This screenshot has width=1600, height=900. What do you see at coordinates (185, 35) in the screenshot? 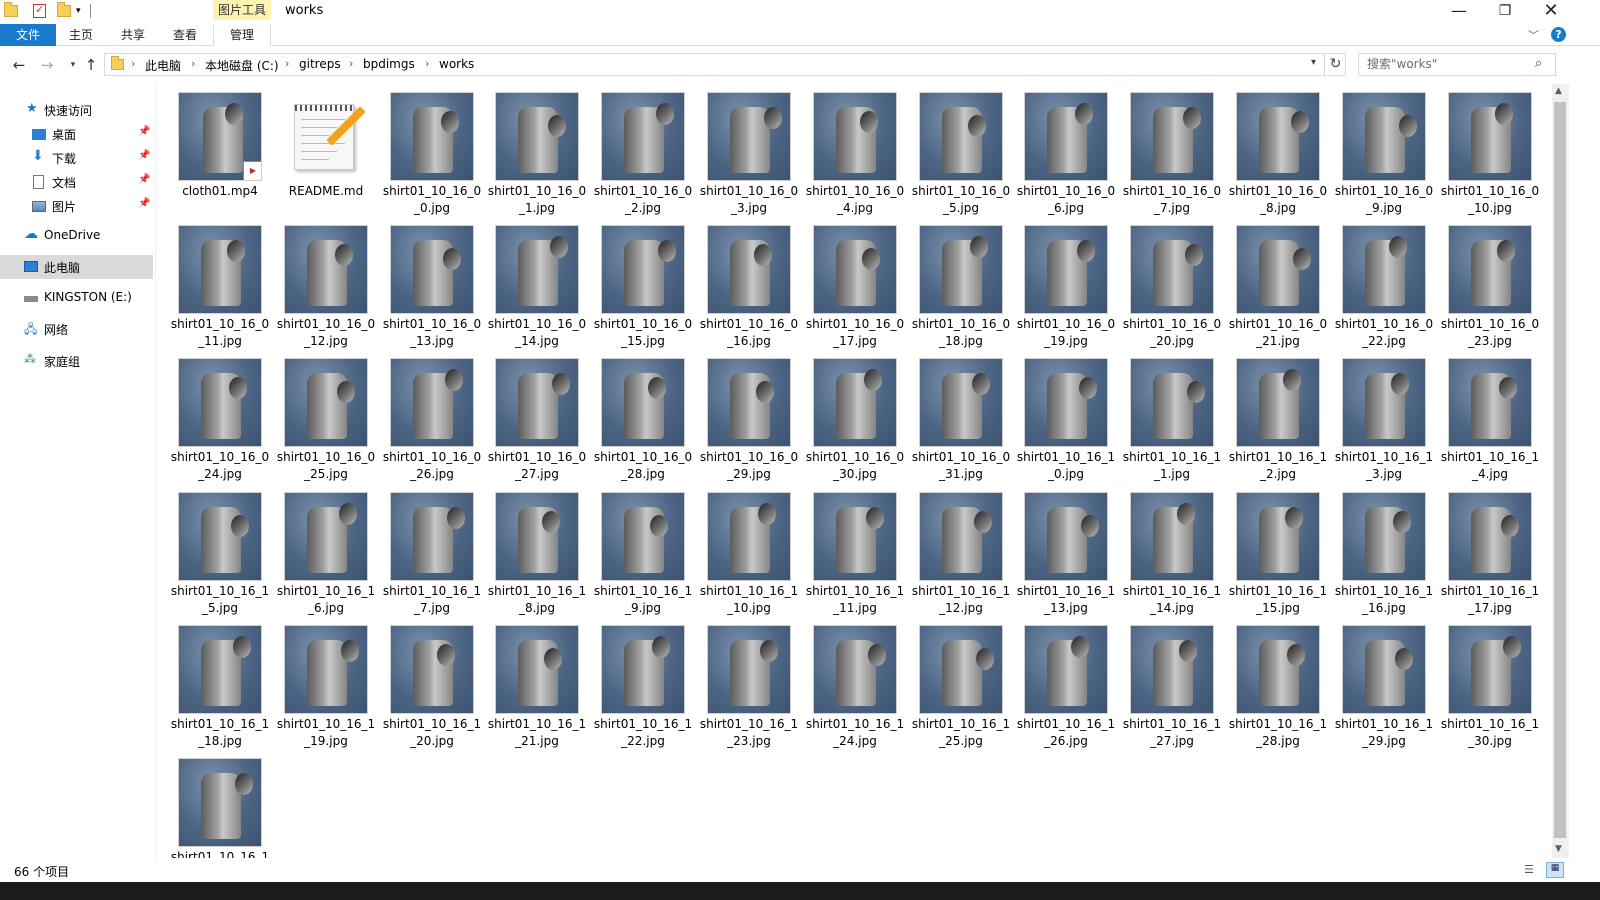
I see `tab-view: 查看` at bounding box center [185, 35].